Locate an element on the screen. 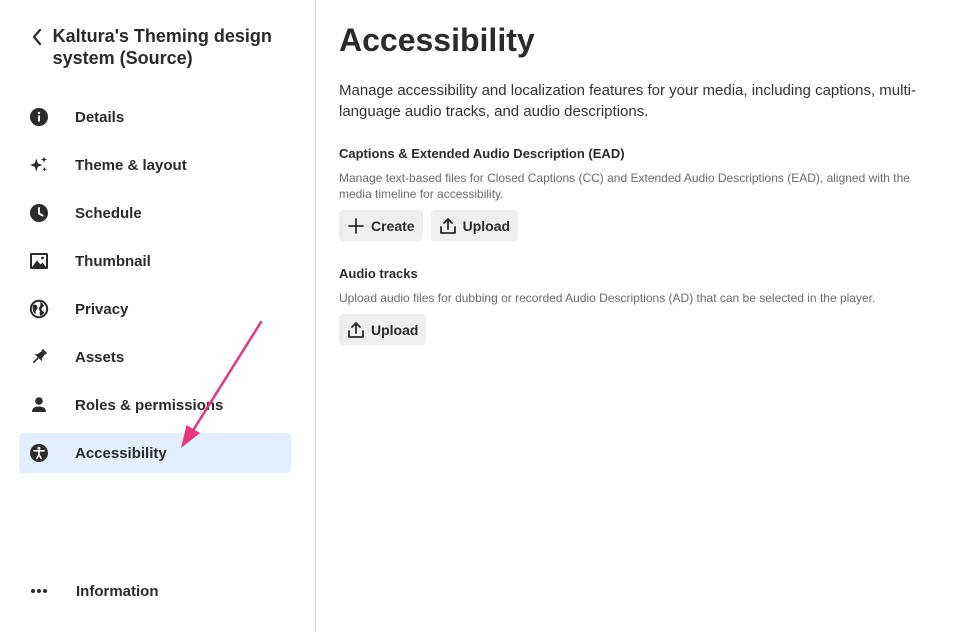  sidebar-item-information: Information is located at coordinates (155, 591).